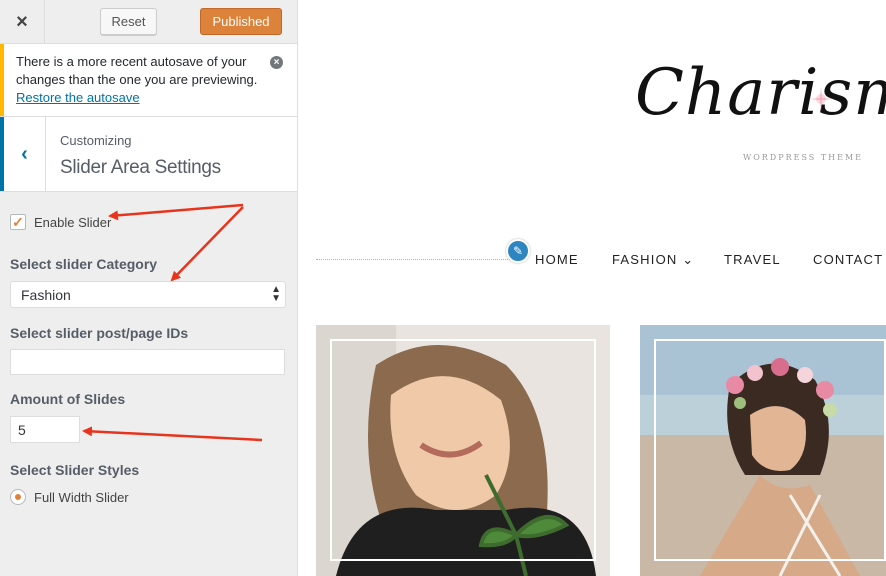 The height and width of the screenshot is (576, 886). What do you see at coordinates (84, 264) in the screenshot?
I see `category-label: Select slider Category` at bounding box center [84, 264].